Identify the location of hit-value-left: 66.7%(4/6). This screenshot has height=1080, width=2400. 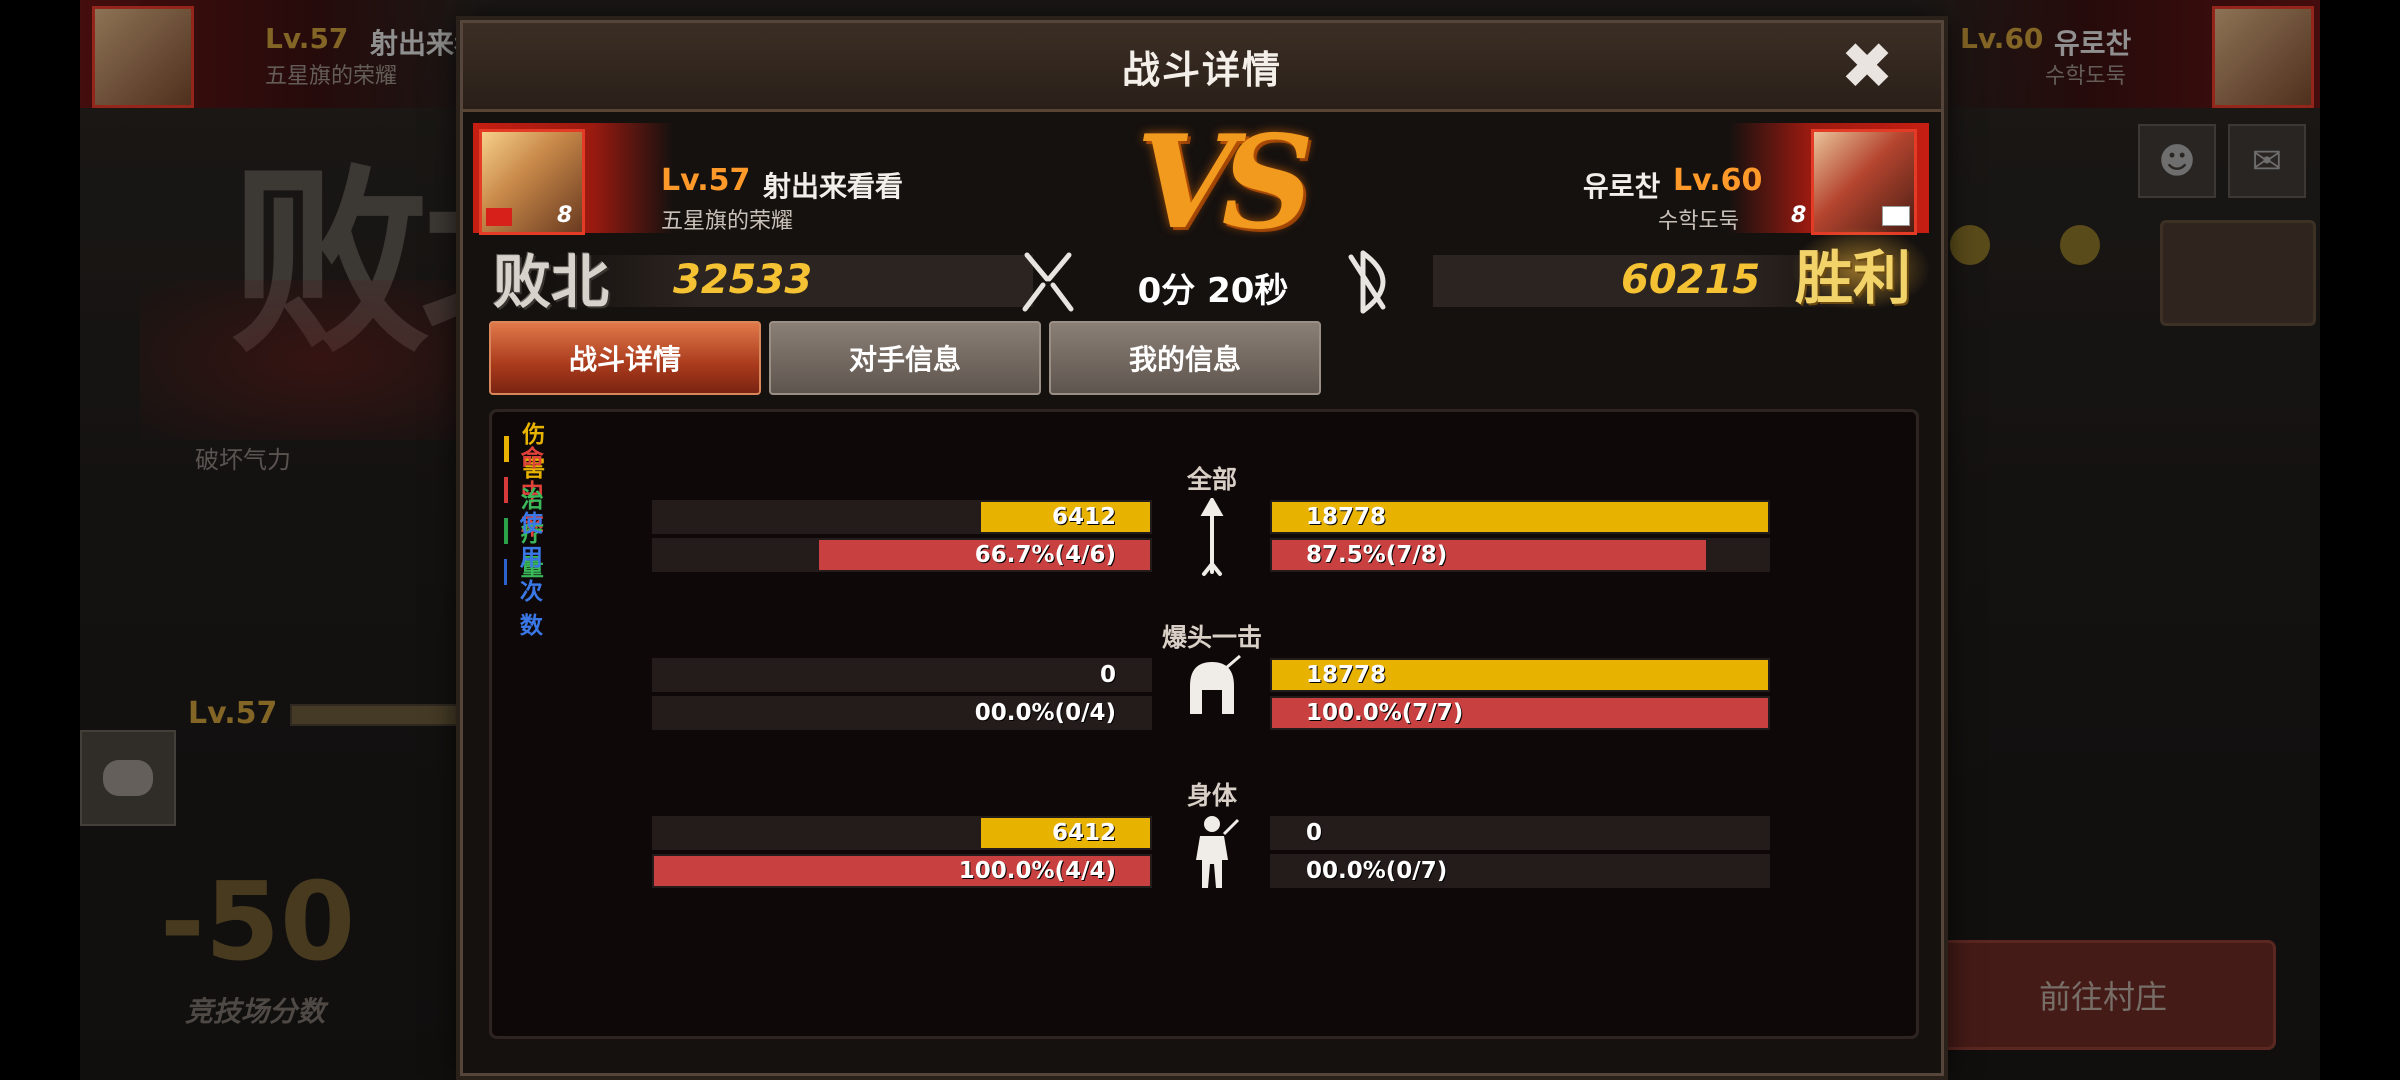
(1045, 555).